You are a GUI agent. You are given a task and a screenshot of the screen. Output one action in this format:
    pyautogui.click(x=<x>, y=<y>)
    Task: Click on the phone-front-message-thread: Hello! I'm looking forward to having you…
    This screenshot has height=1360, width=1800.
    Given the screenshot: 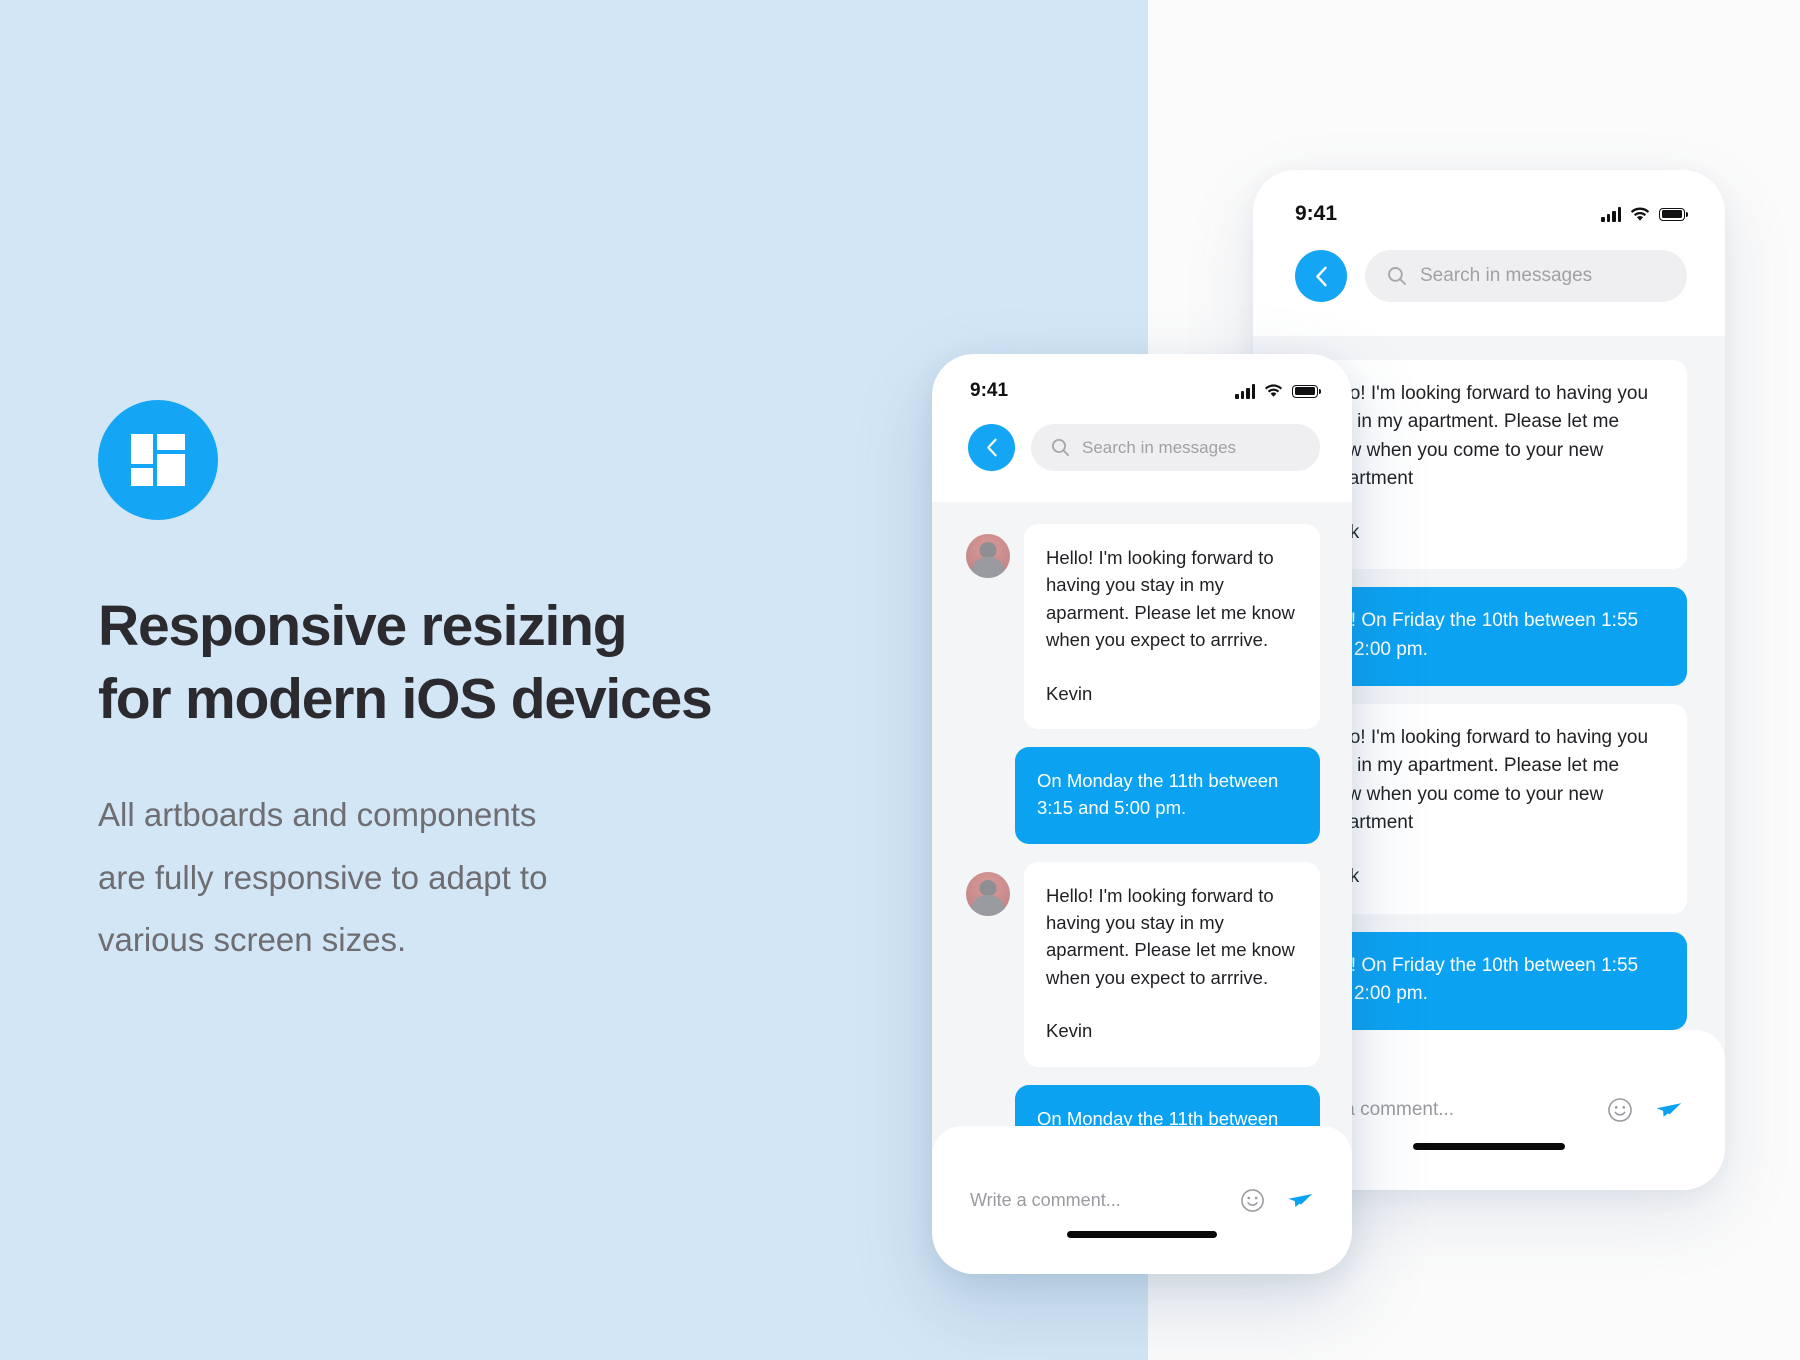 What is the action you would take?
    pyautogui.click(x=1142, y=842)
    